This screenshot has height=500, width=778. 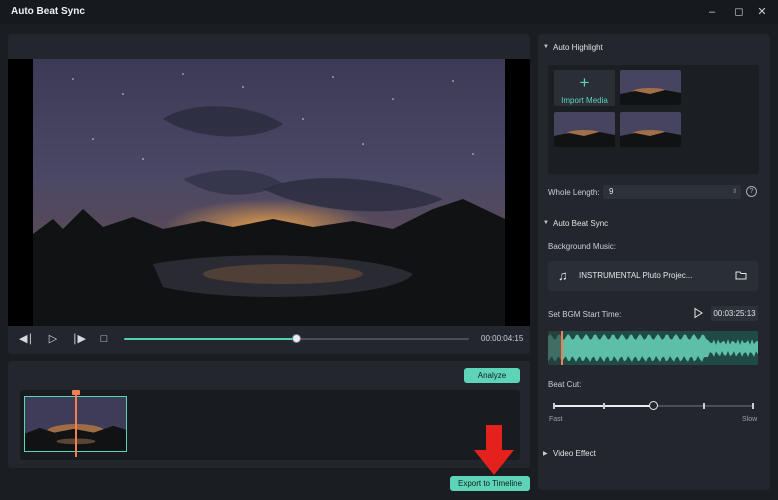 I want to click on player-controls: ◀∣ ▷ ∣▶ □ 00:00:04:15, so click(x=269, y=339).